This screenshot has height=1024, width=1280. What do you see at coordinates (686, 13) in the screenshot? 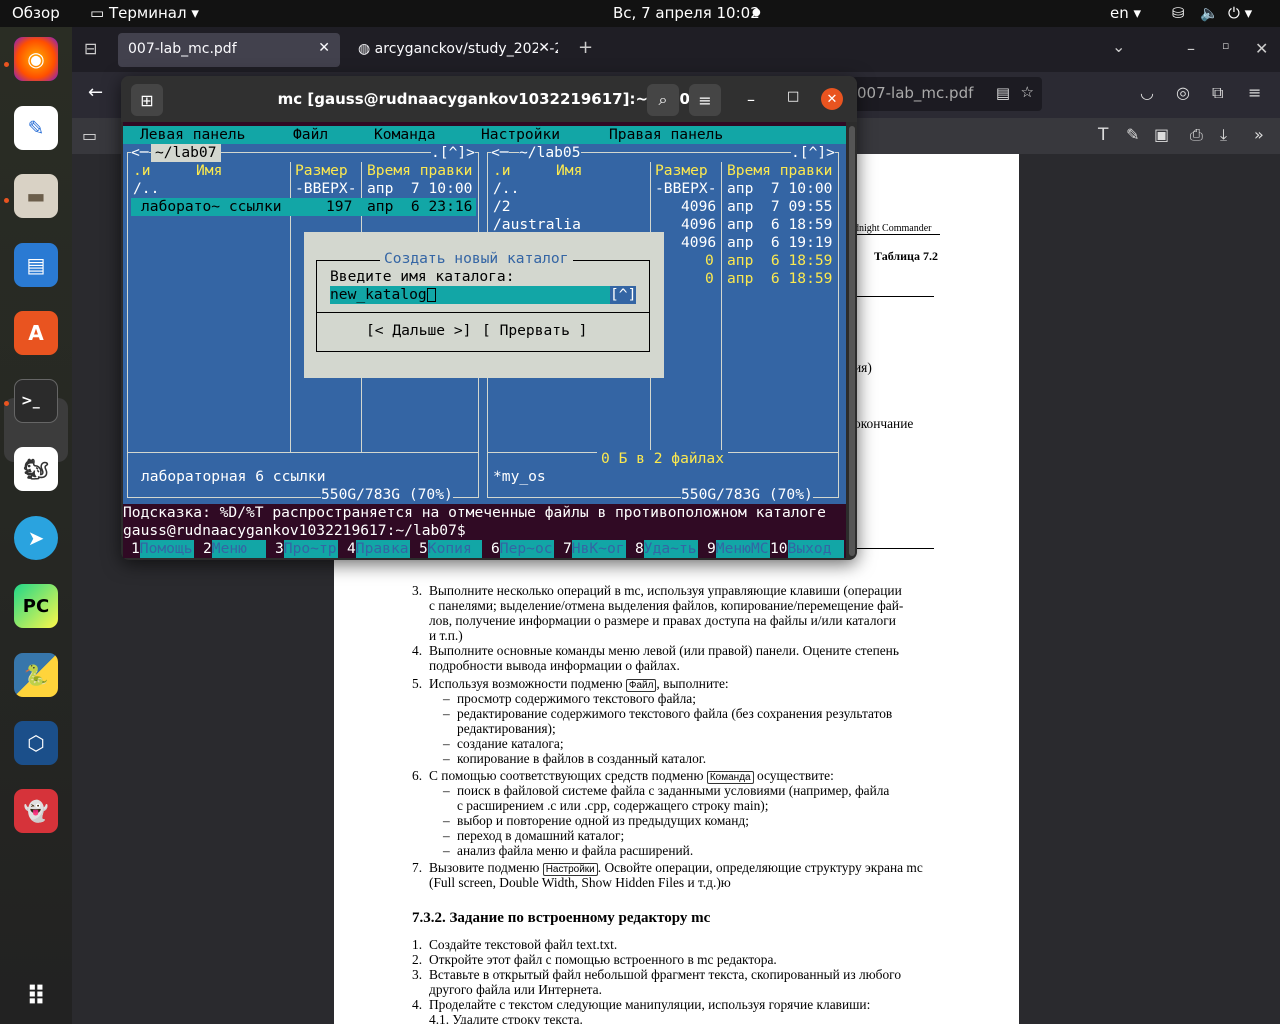
I see `clock: Вс, 7 апреля 10:02` at bounding box center [686, 13].